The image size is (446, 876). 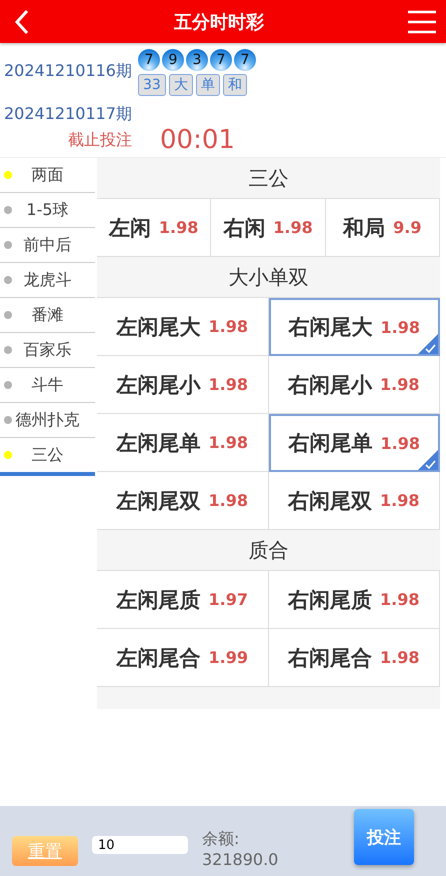 I want to click on bet-name: 左闲尾质, so click(x=158, y=600).